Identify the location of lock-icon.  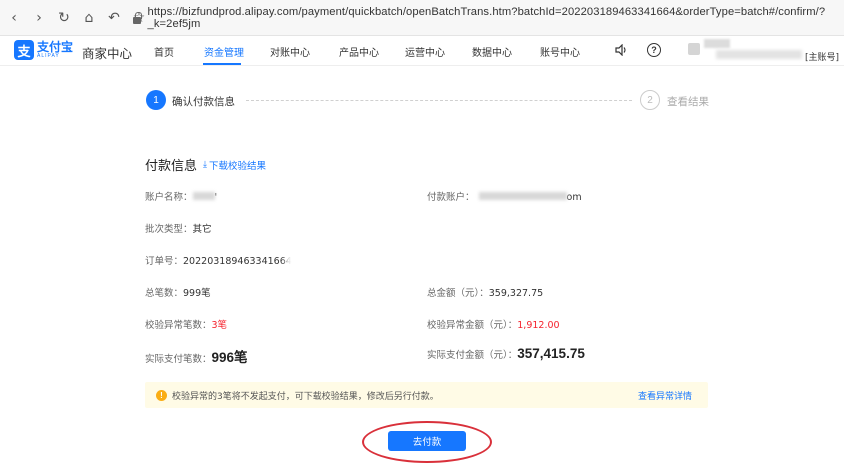
(137, 18).